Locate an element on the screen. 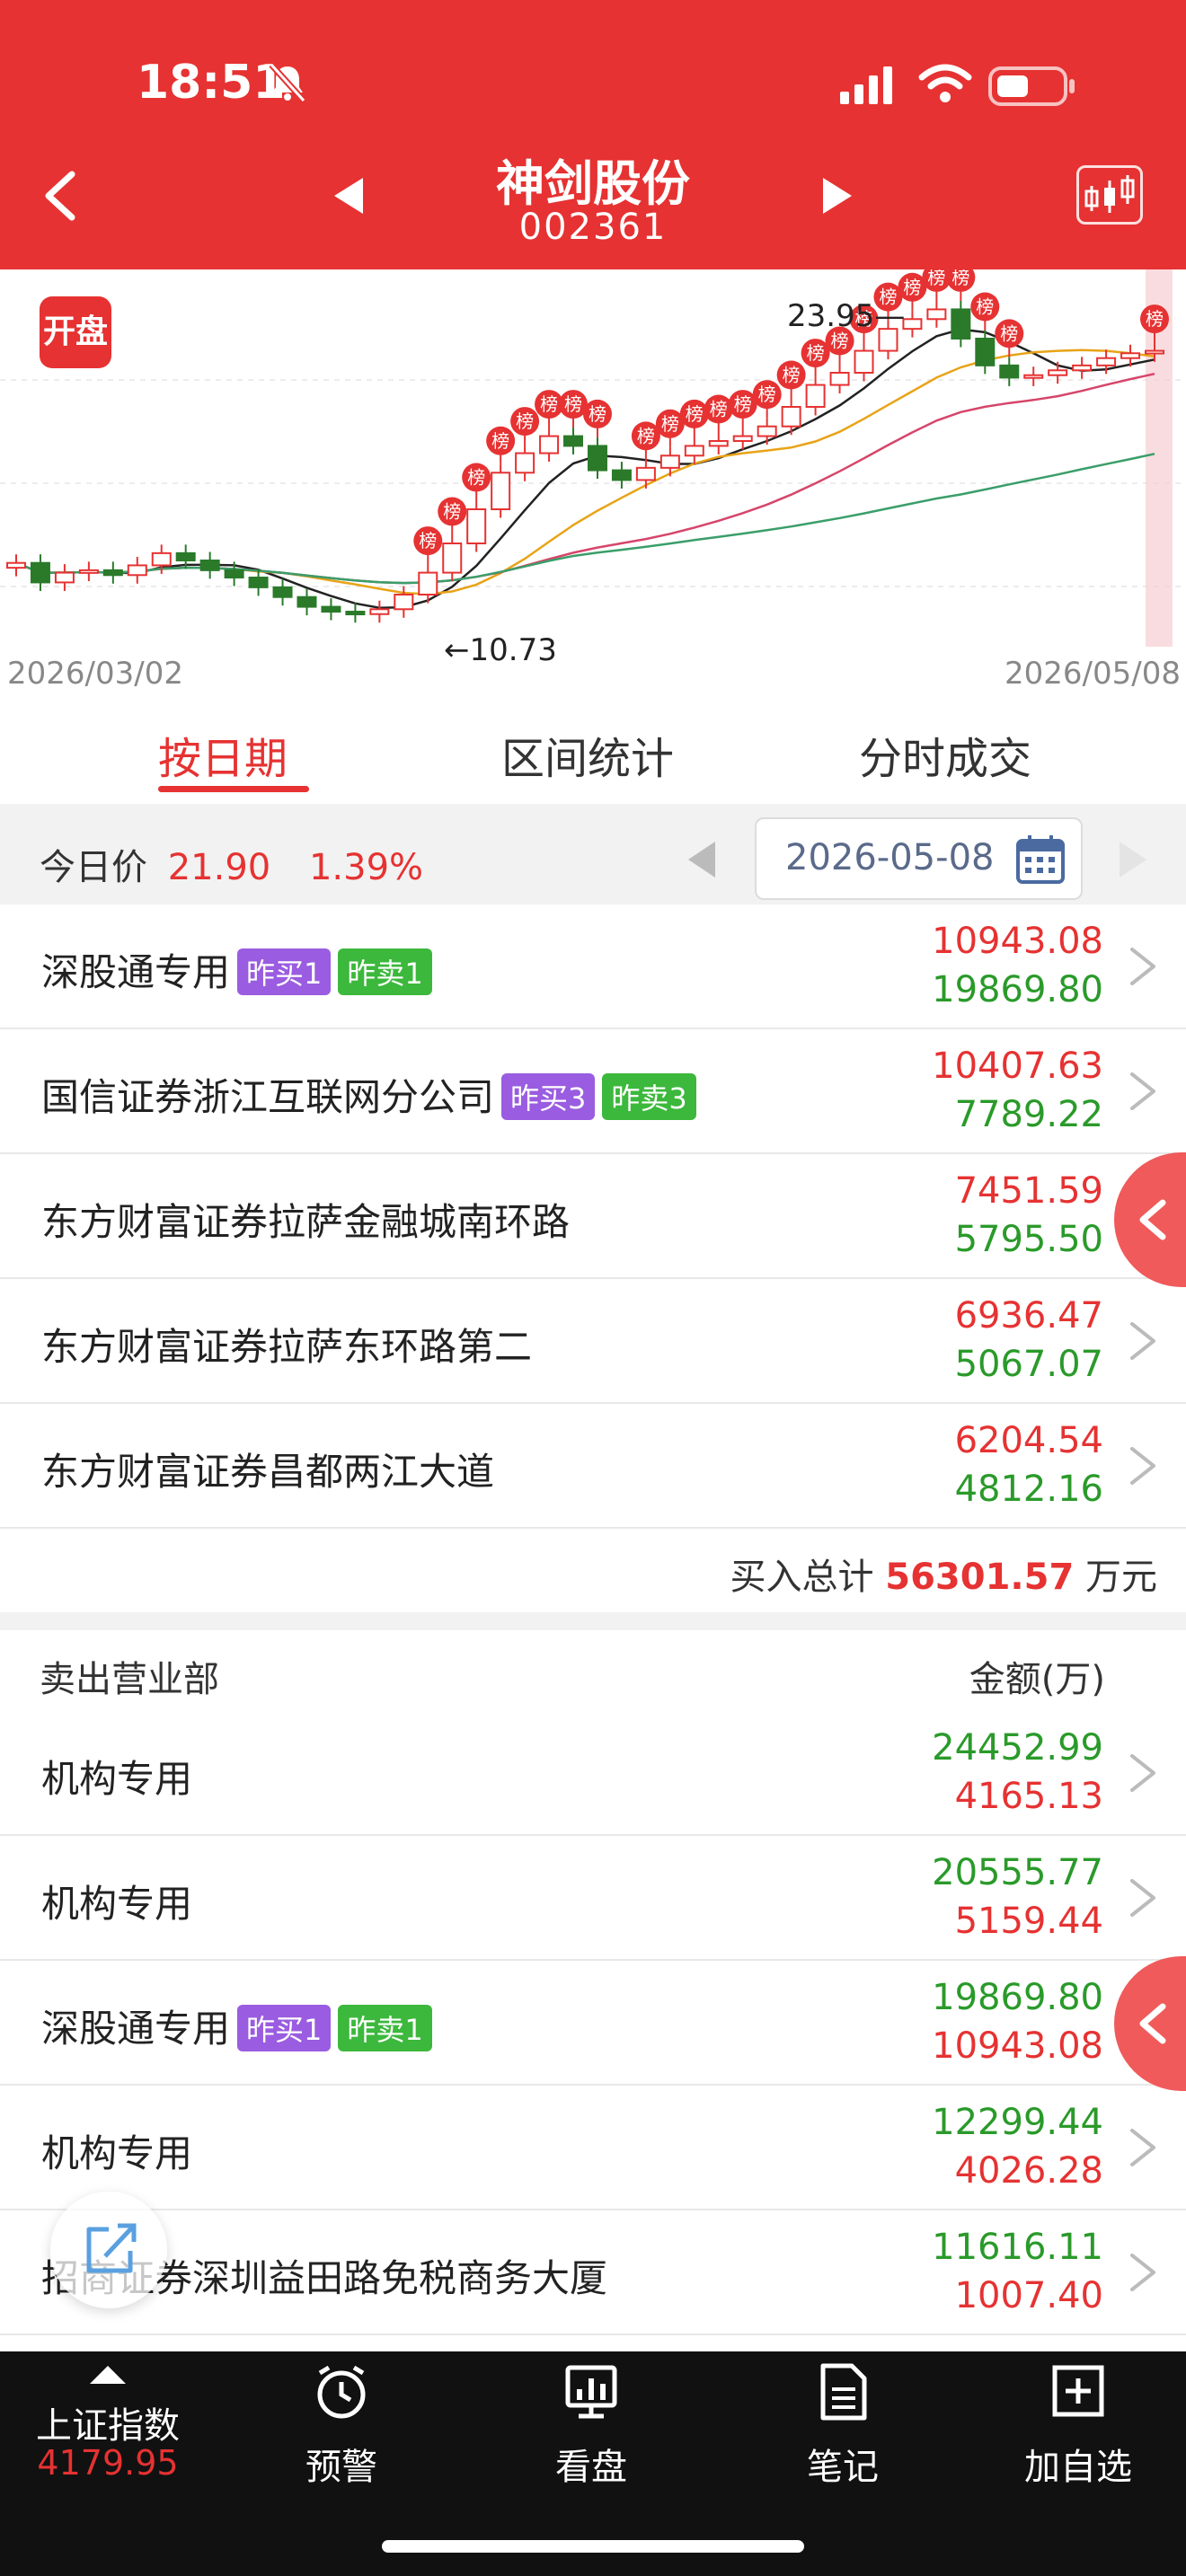 The width and height of the screenshot is (1186, 2576). broker-name-cell: 东方财富证券昌都两江大道 is located at coordinates (267, 1469).